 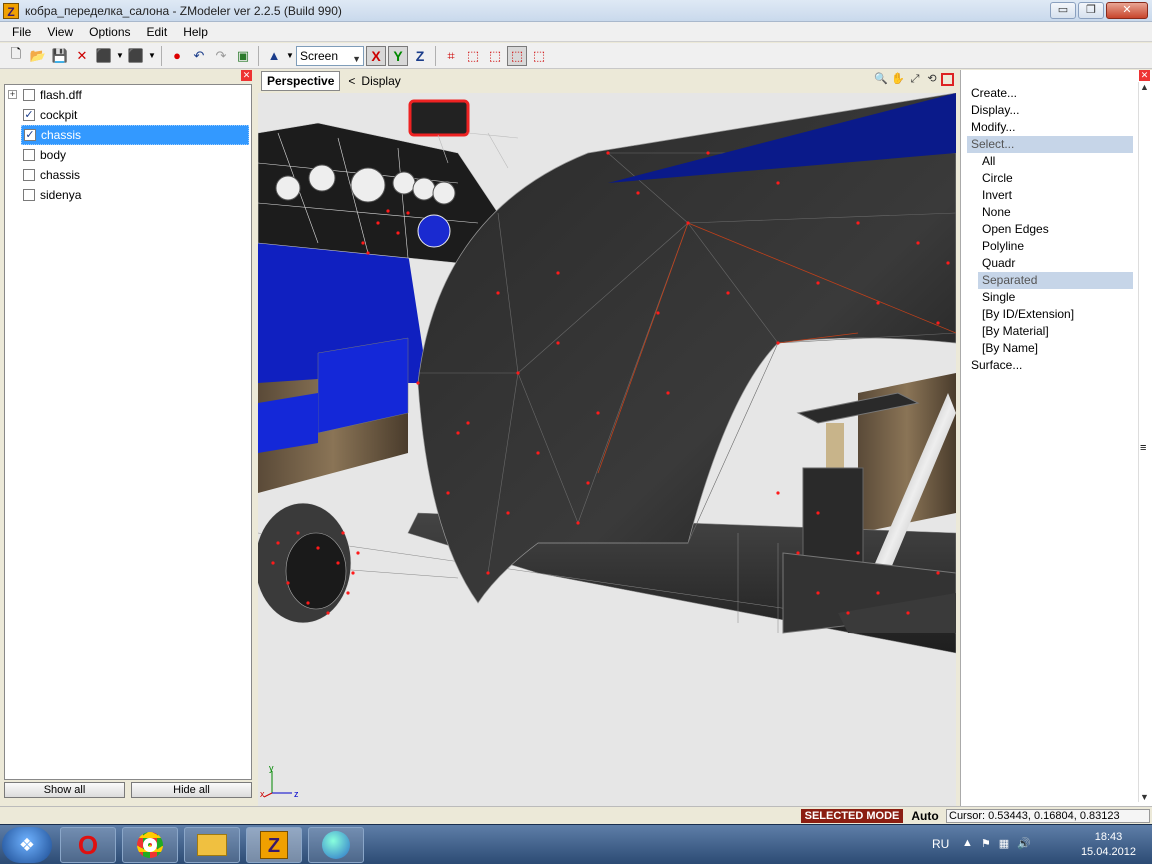 What do you see at coordinates (1050, 195) in the screenshot?
I see `select-invert: Invert` at bounding box center [1050, 195].